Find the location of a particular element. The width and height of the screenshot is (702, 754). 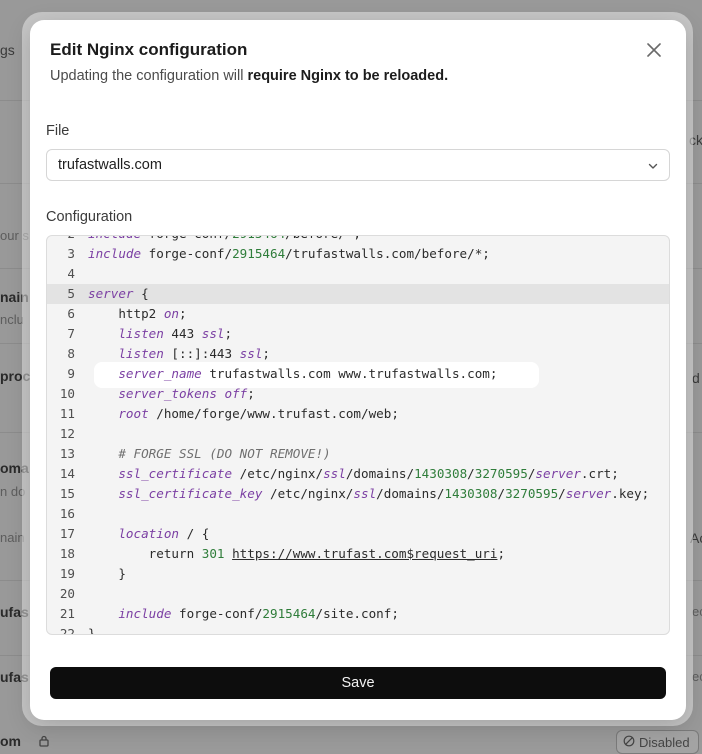

file-select-value: trufastwalls.com is located at coordinates (110, 165).